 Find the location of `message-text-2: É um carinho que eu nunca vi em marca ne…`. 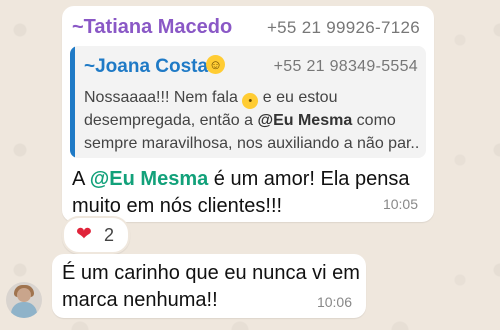

message-text-2: É um carinho que eu nunca vi em marca ne… is located at coordinates (211, 287).